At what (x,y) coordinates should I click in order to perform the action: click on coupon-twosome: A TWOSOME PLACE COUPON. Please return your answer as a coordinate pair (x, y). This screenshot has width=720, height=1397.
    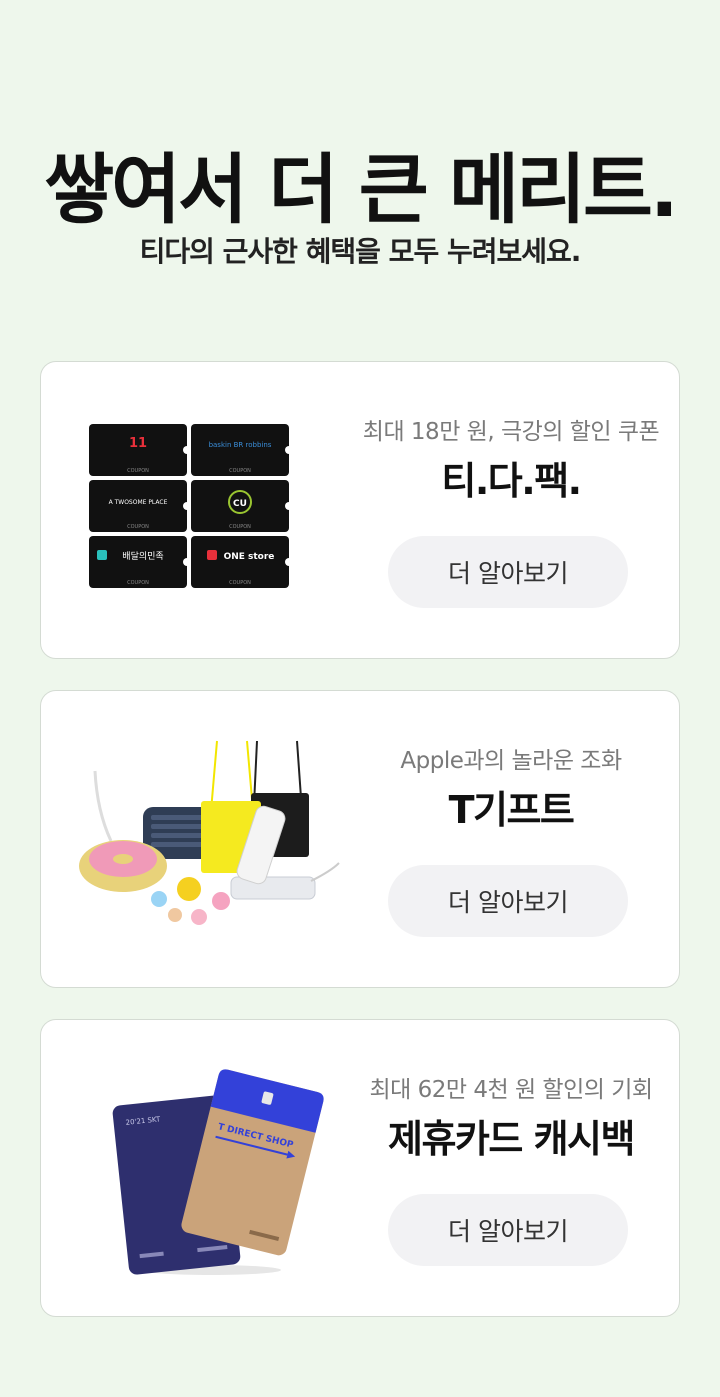
    Looking at the image, I should click on (138, 506).